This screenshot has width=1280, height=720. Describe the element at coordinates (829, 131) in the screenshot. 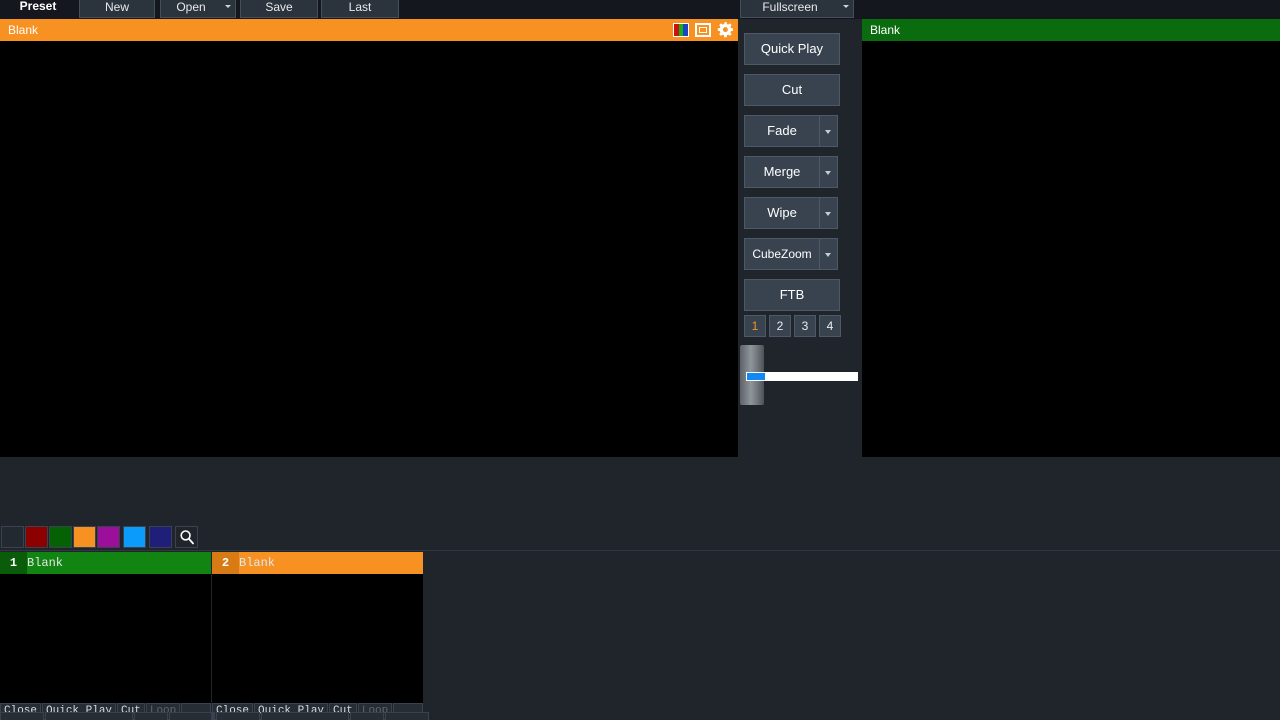

I see `transition-fade-dropdown-arrow` at that location.